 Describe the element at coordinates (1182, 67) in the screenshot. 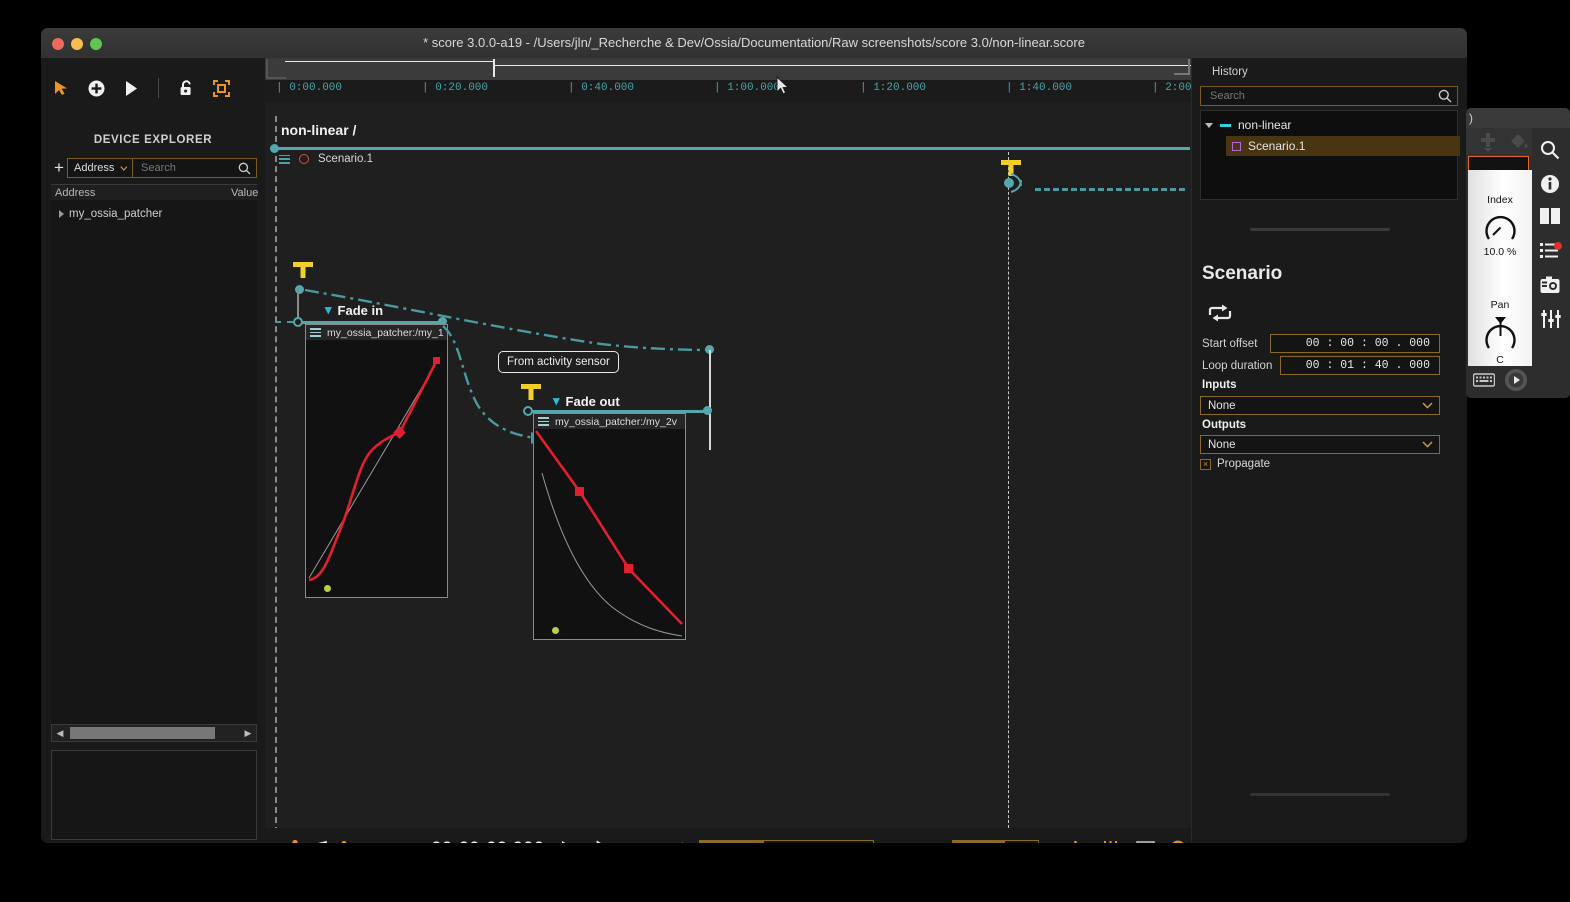

I see `minimap-right-handle` at that location.